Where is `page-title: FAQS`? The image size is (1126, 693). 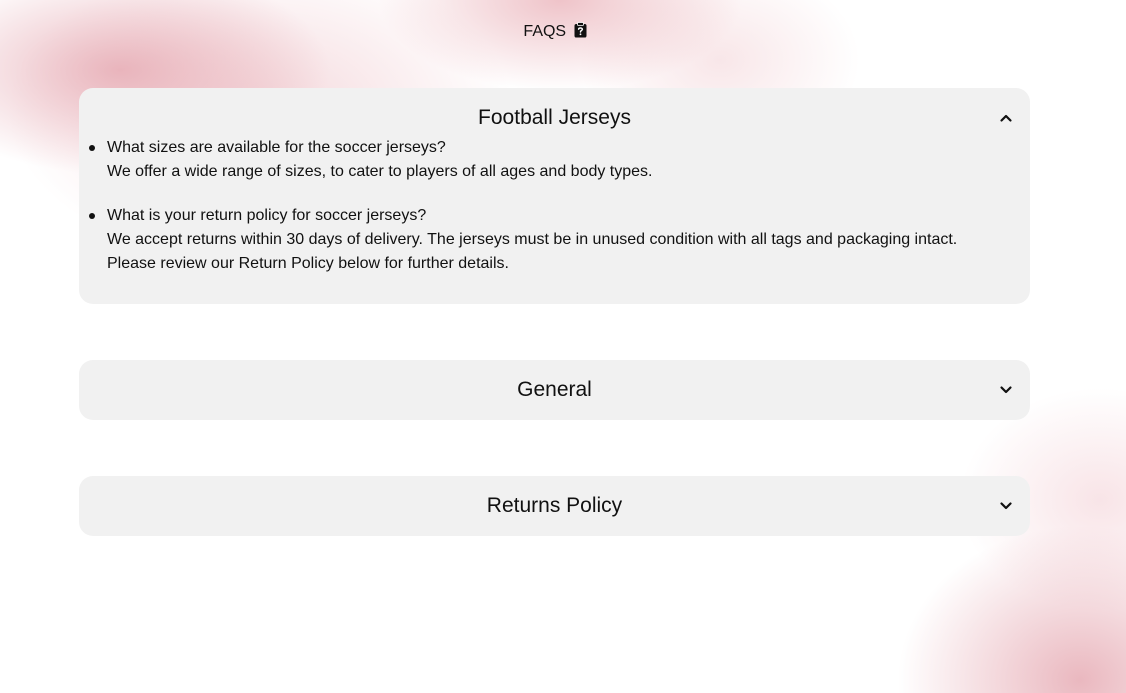
page-title: FAQS is located at coordinates (545, 31).